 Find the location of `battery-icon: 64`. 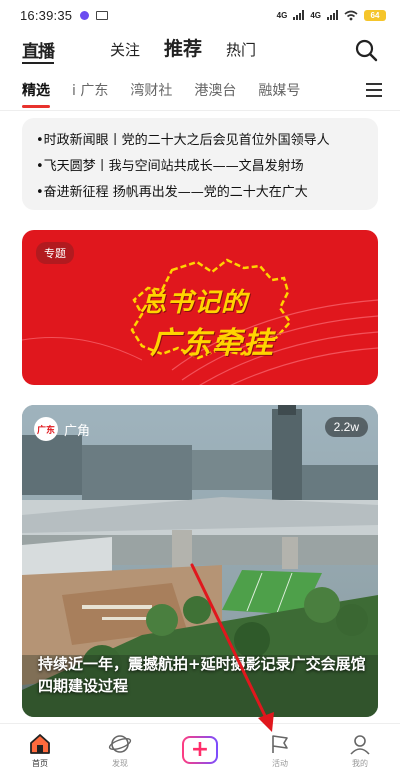

battery-icon: 64 is located at coordinates (375, 15).